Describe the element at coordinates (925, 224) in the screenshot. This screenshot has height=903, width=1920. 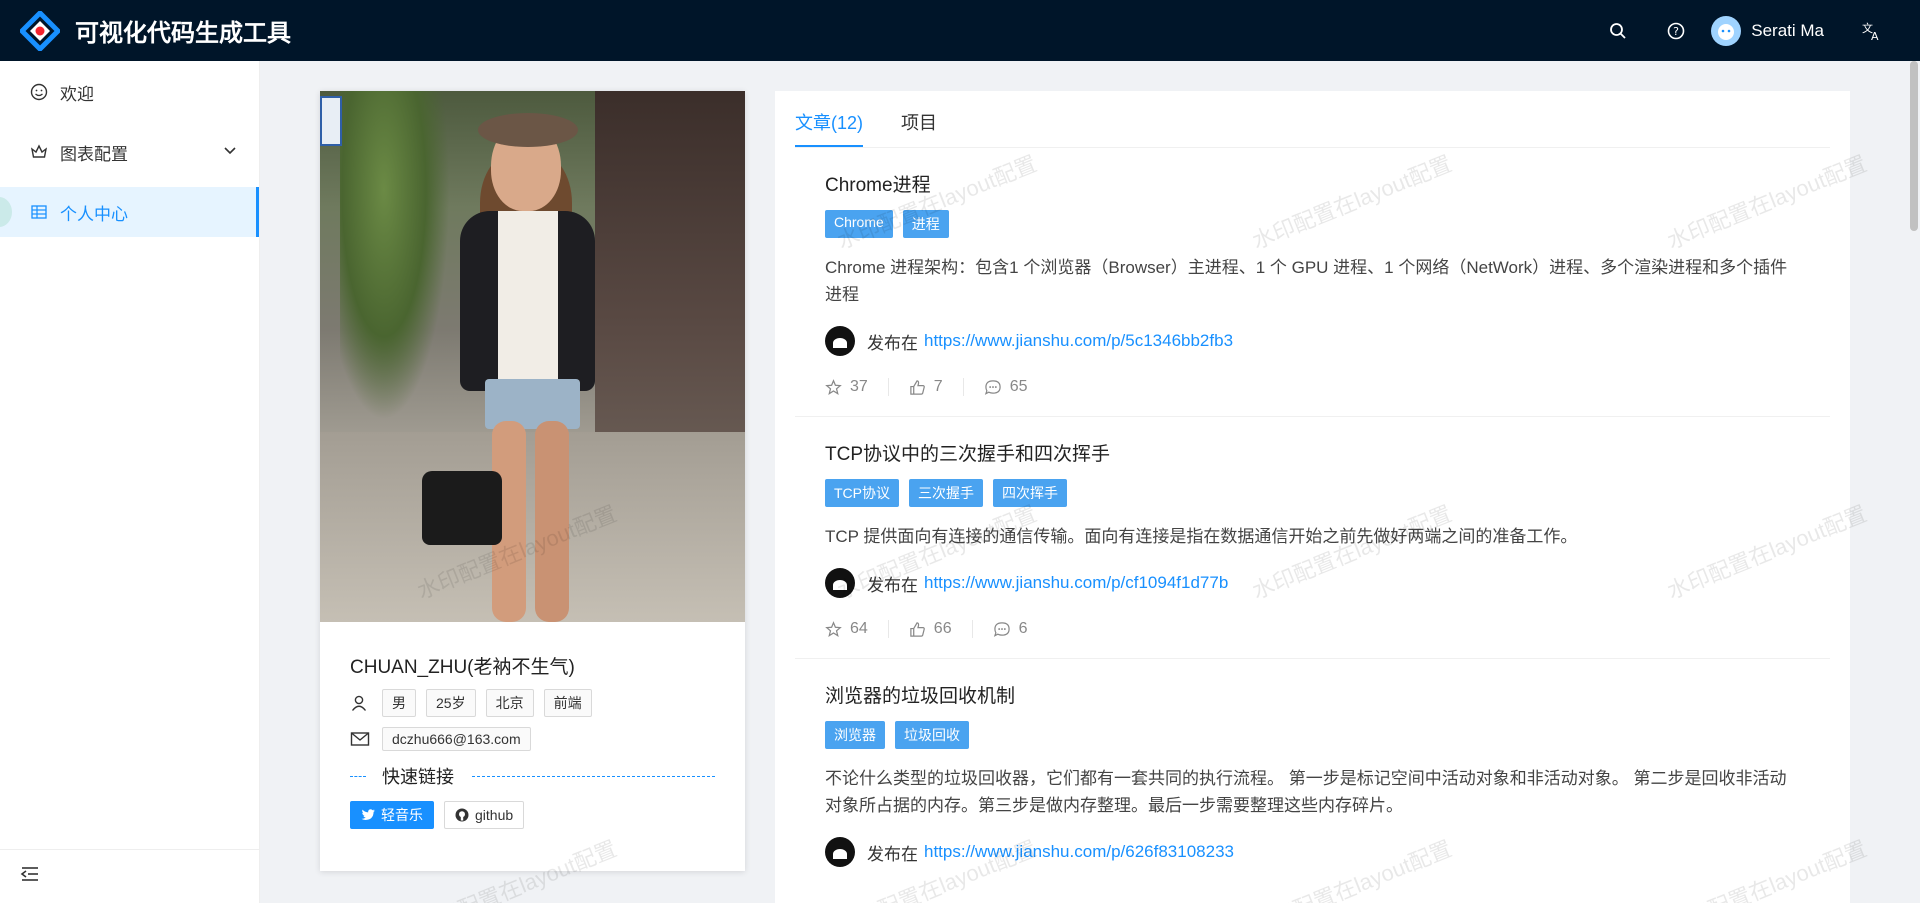
I see `article-tag: 进程` at that location.